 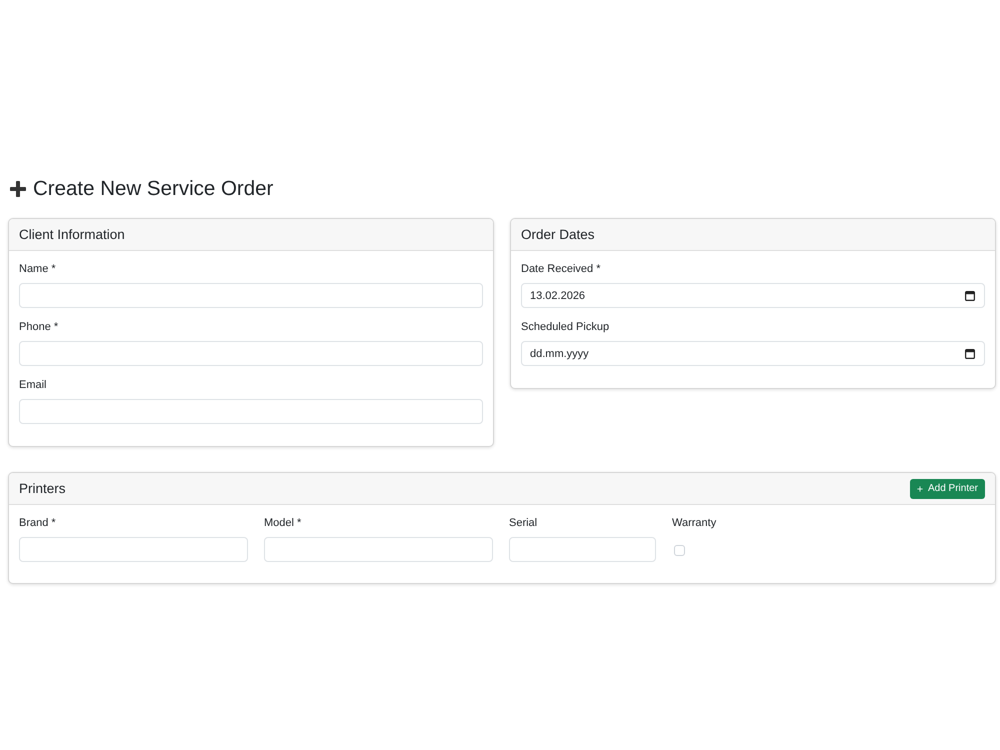 What do you see at coordinates (72, 234) in the screenshot?
I see `card-title: Client Information` at bounding box center [72, 234].